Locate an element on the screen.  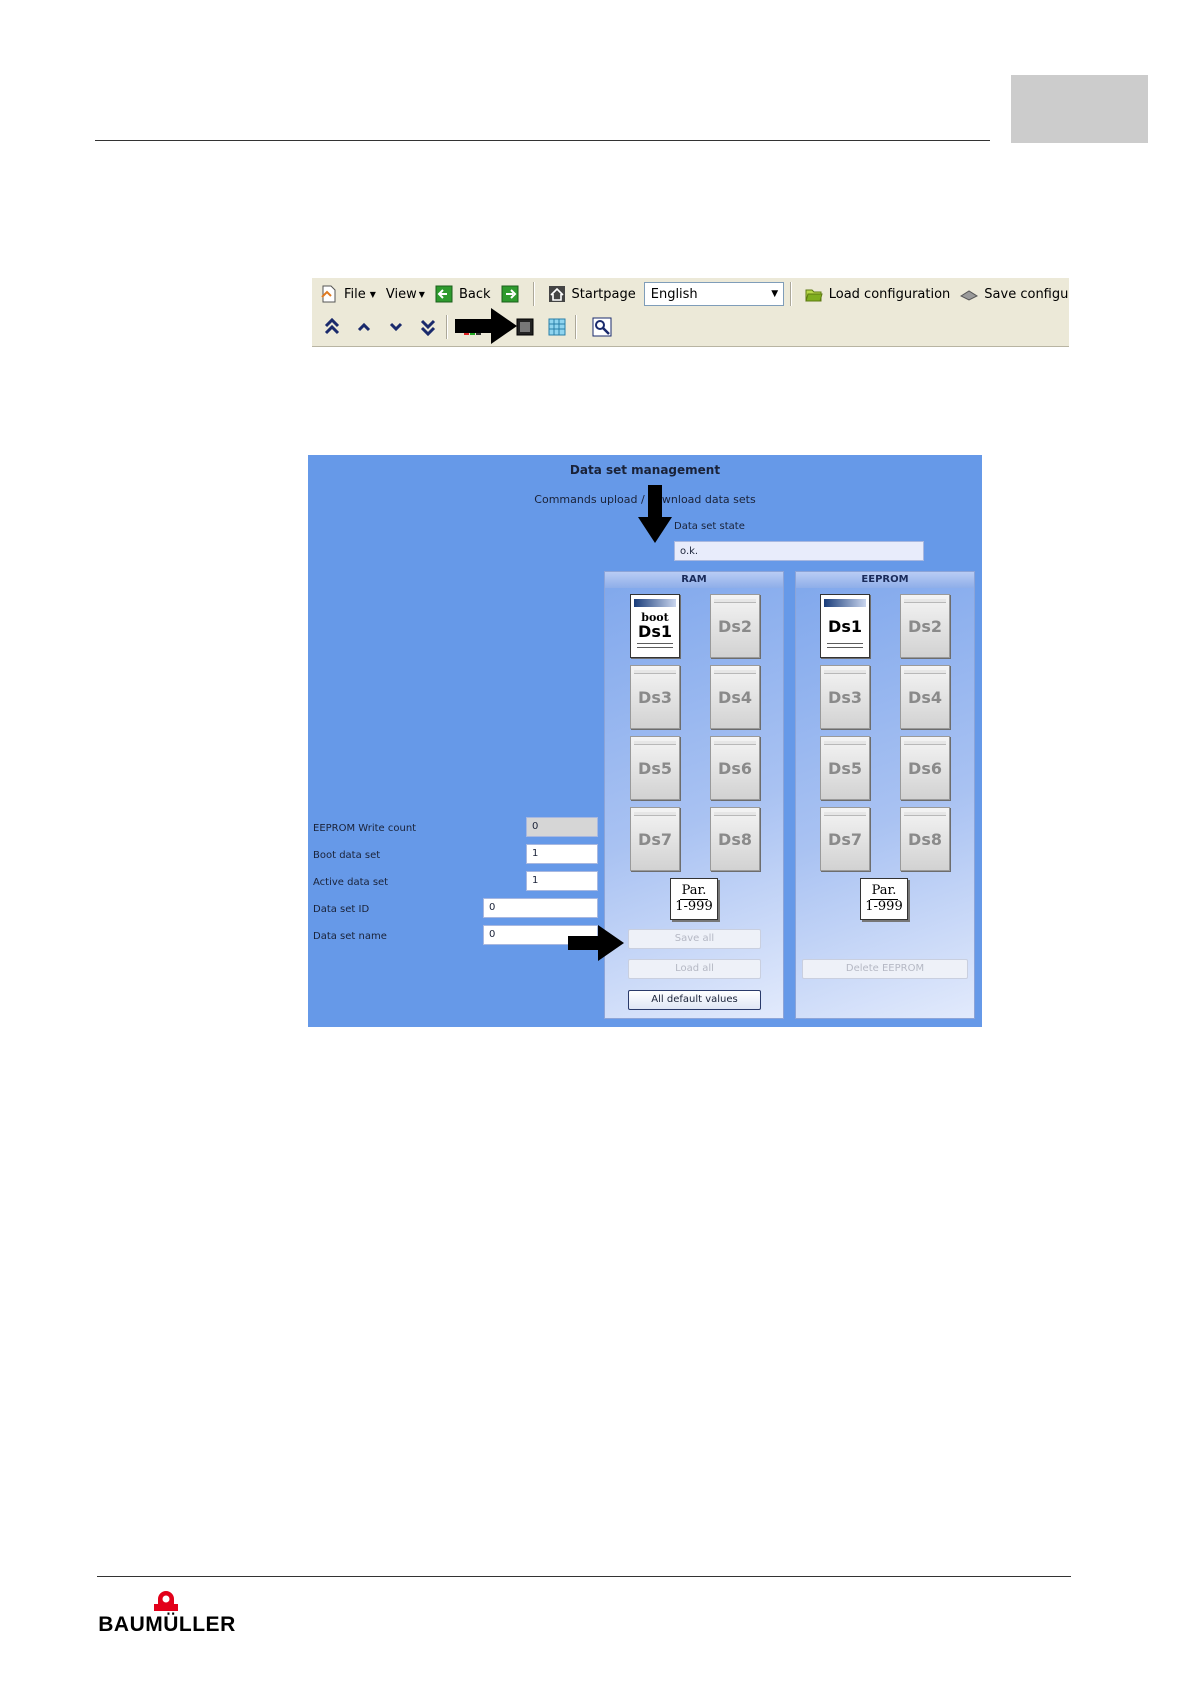
back-button: Back is located at coordinates (463, 294).